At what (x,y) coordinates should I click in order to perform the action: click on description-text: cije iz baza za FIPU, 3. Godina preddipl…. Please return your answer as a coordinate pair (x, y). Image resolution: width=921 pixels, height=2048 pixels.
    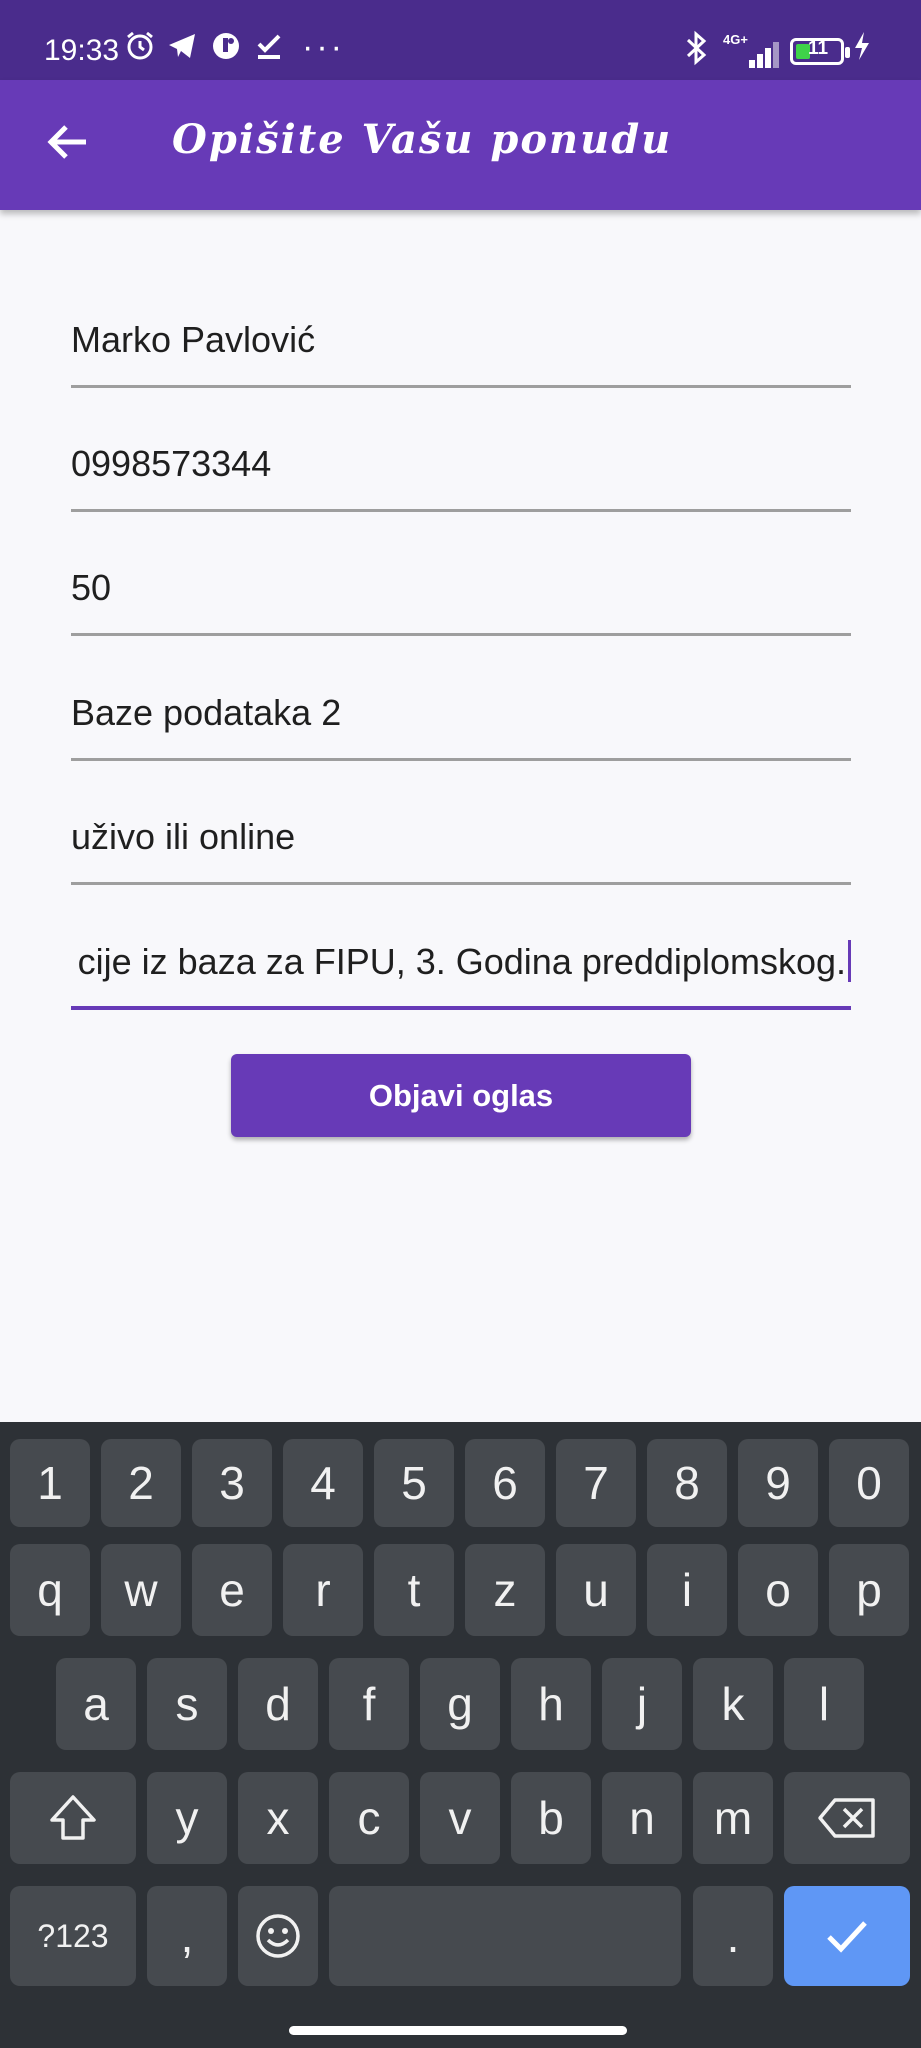
    Looking at the image, I should click on (461, 961).